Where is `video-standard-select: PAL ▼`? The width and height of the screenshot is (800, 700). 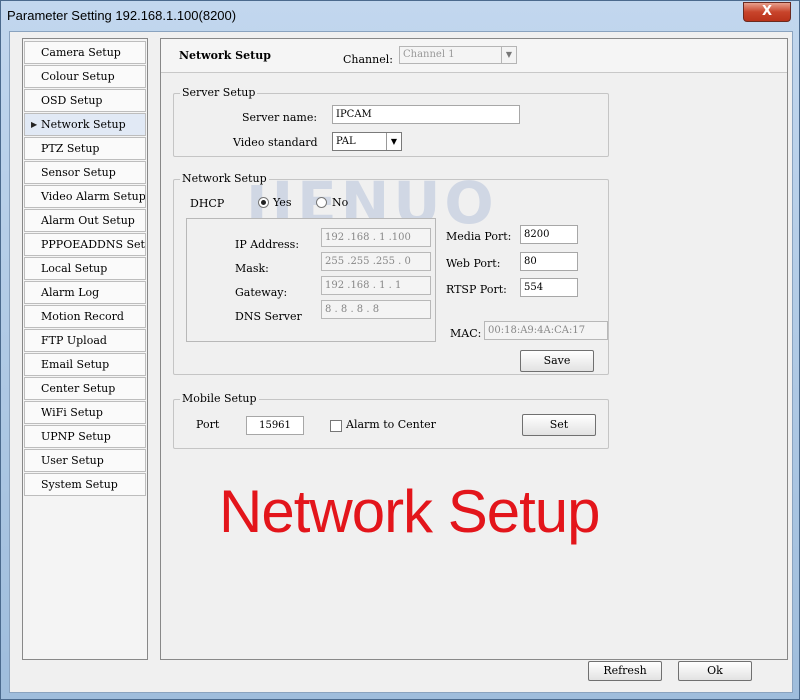 video-standard-select: PAL ▼ is located at coordinates (367, 141).